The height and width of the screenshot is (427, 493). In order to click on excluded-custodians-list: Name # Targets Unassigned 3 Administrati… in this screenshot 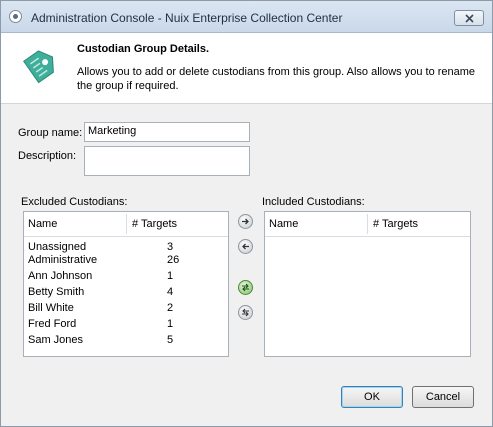, I will do `click(126, 284)`.